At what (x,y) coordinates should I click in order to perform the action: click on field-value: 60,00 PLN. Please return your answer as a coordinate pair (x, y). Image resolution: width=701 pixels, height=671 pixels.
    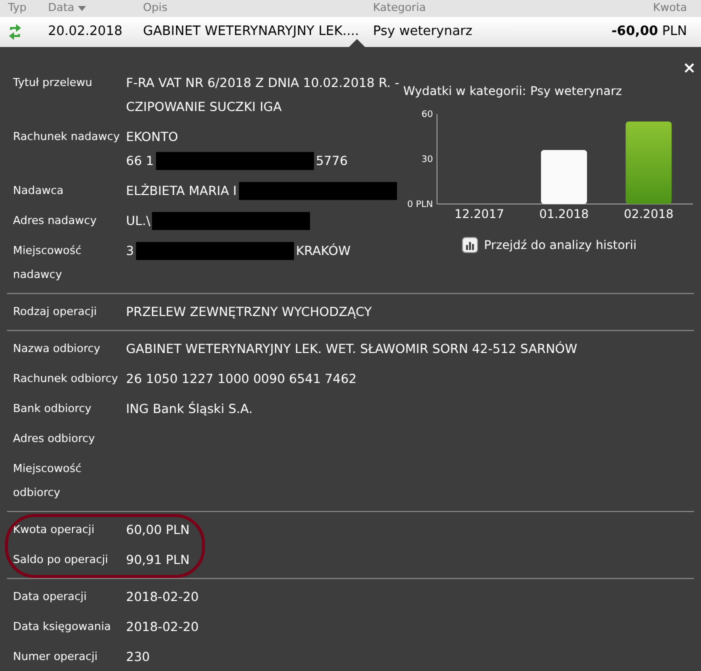
    Looking at the image, I should click on (158, 529).